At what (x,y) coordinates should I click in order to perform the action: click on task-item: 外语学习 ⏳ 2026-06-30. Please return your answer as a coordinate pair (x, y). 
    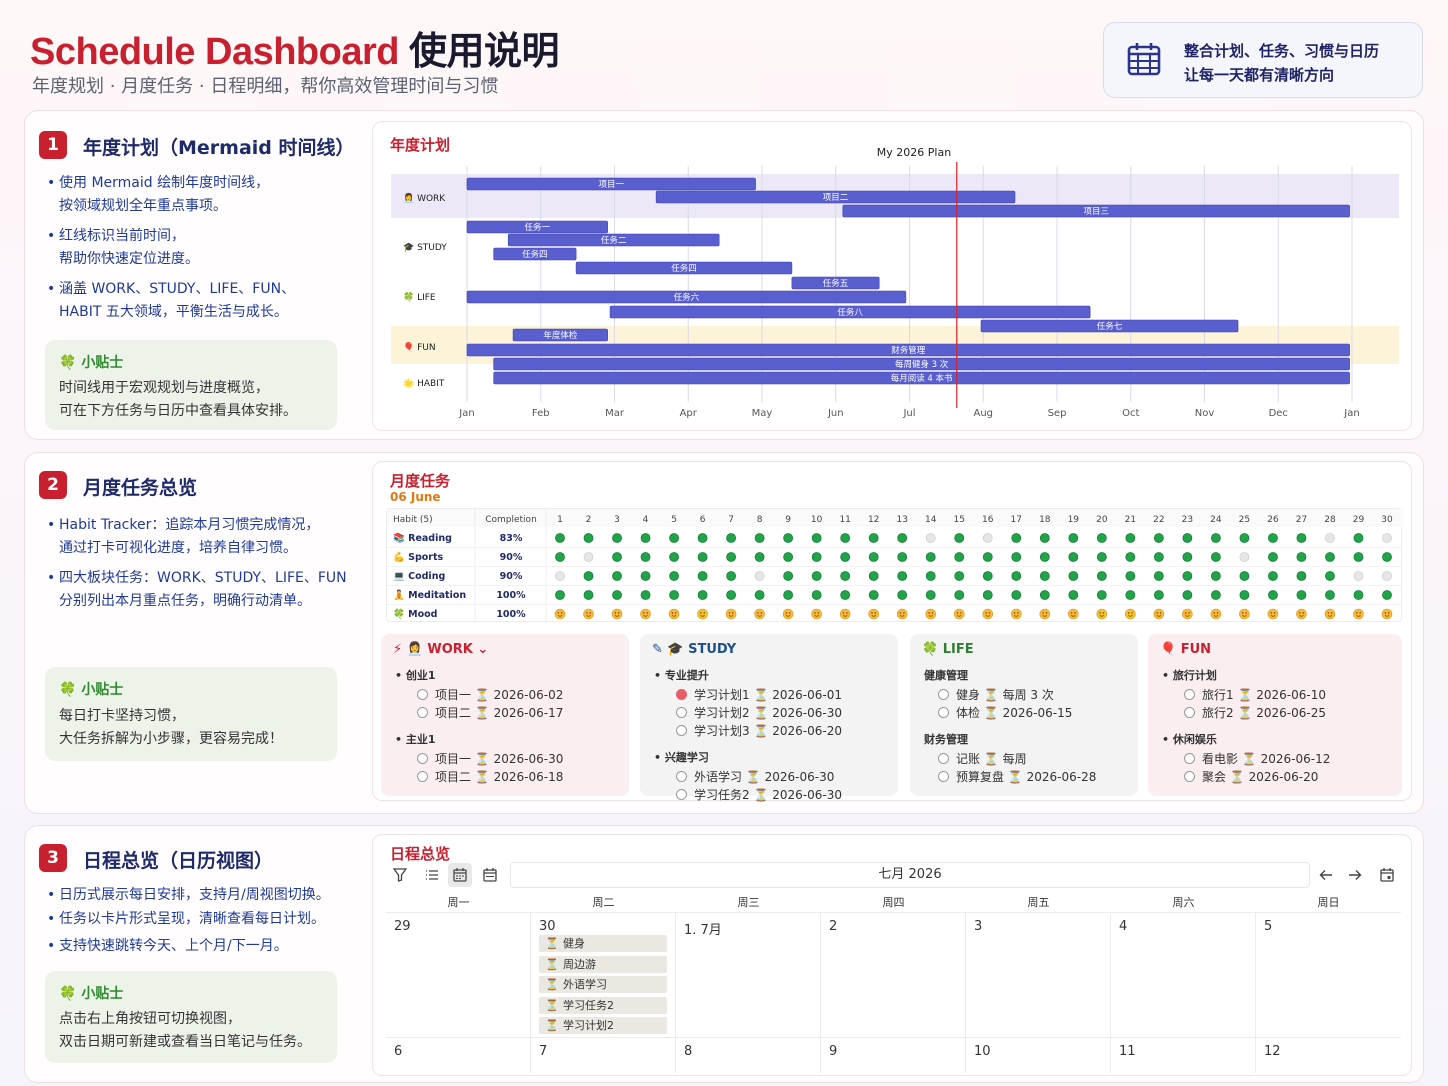
    Looking at the image, I should click on (755, 776).